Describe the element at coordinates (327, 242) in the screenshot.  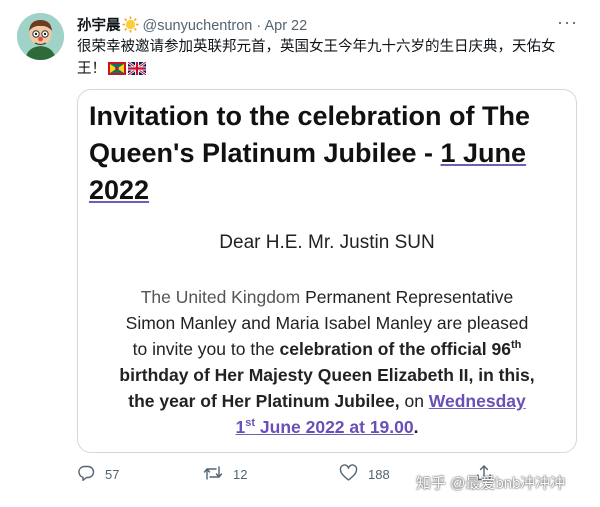
I see `invitation-greeting: Dear H.E. Mr. Justin SUN` at that location.